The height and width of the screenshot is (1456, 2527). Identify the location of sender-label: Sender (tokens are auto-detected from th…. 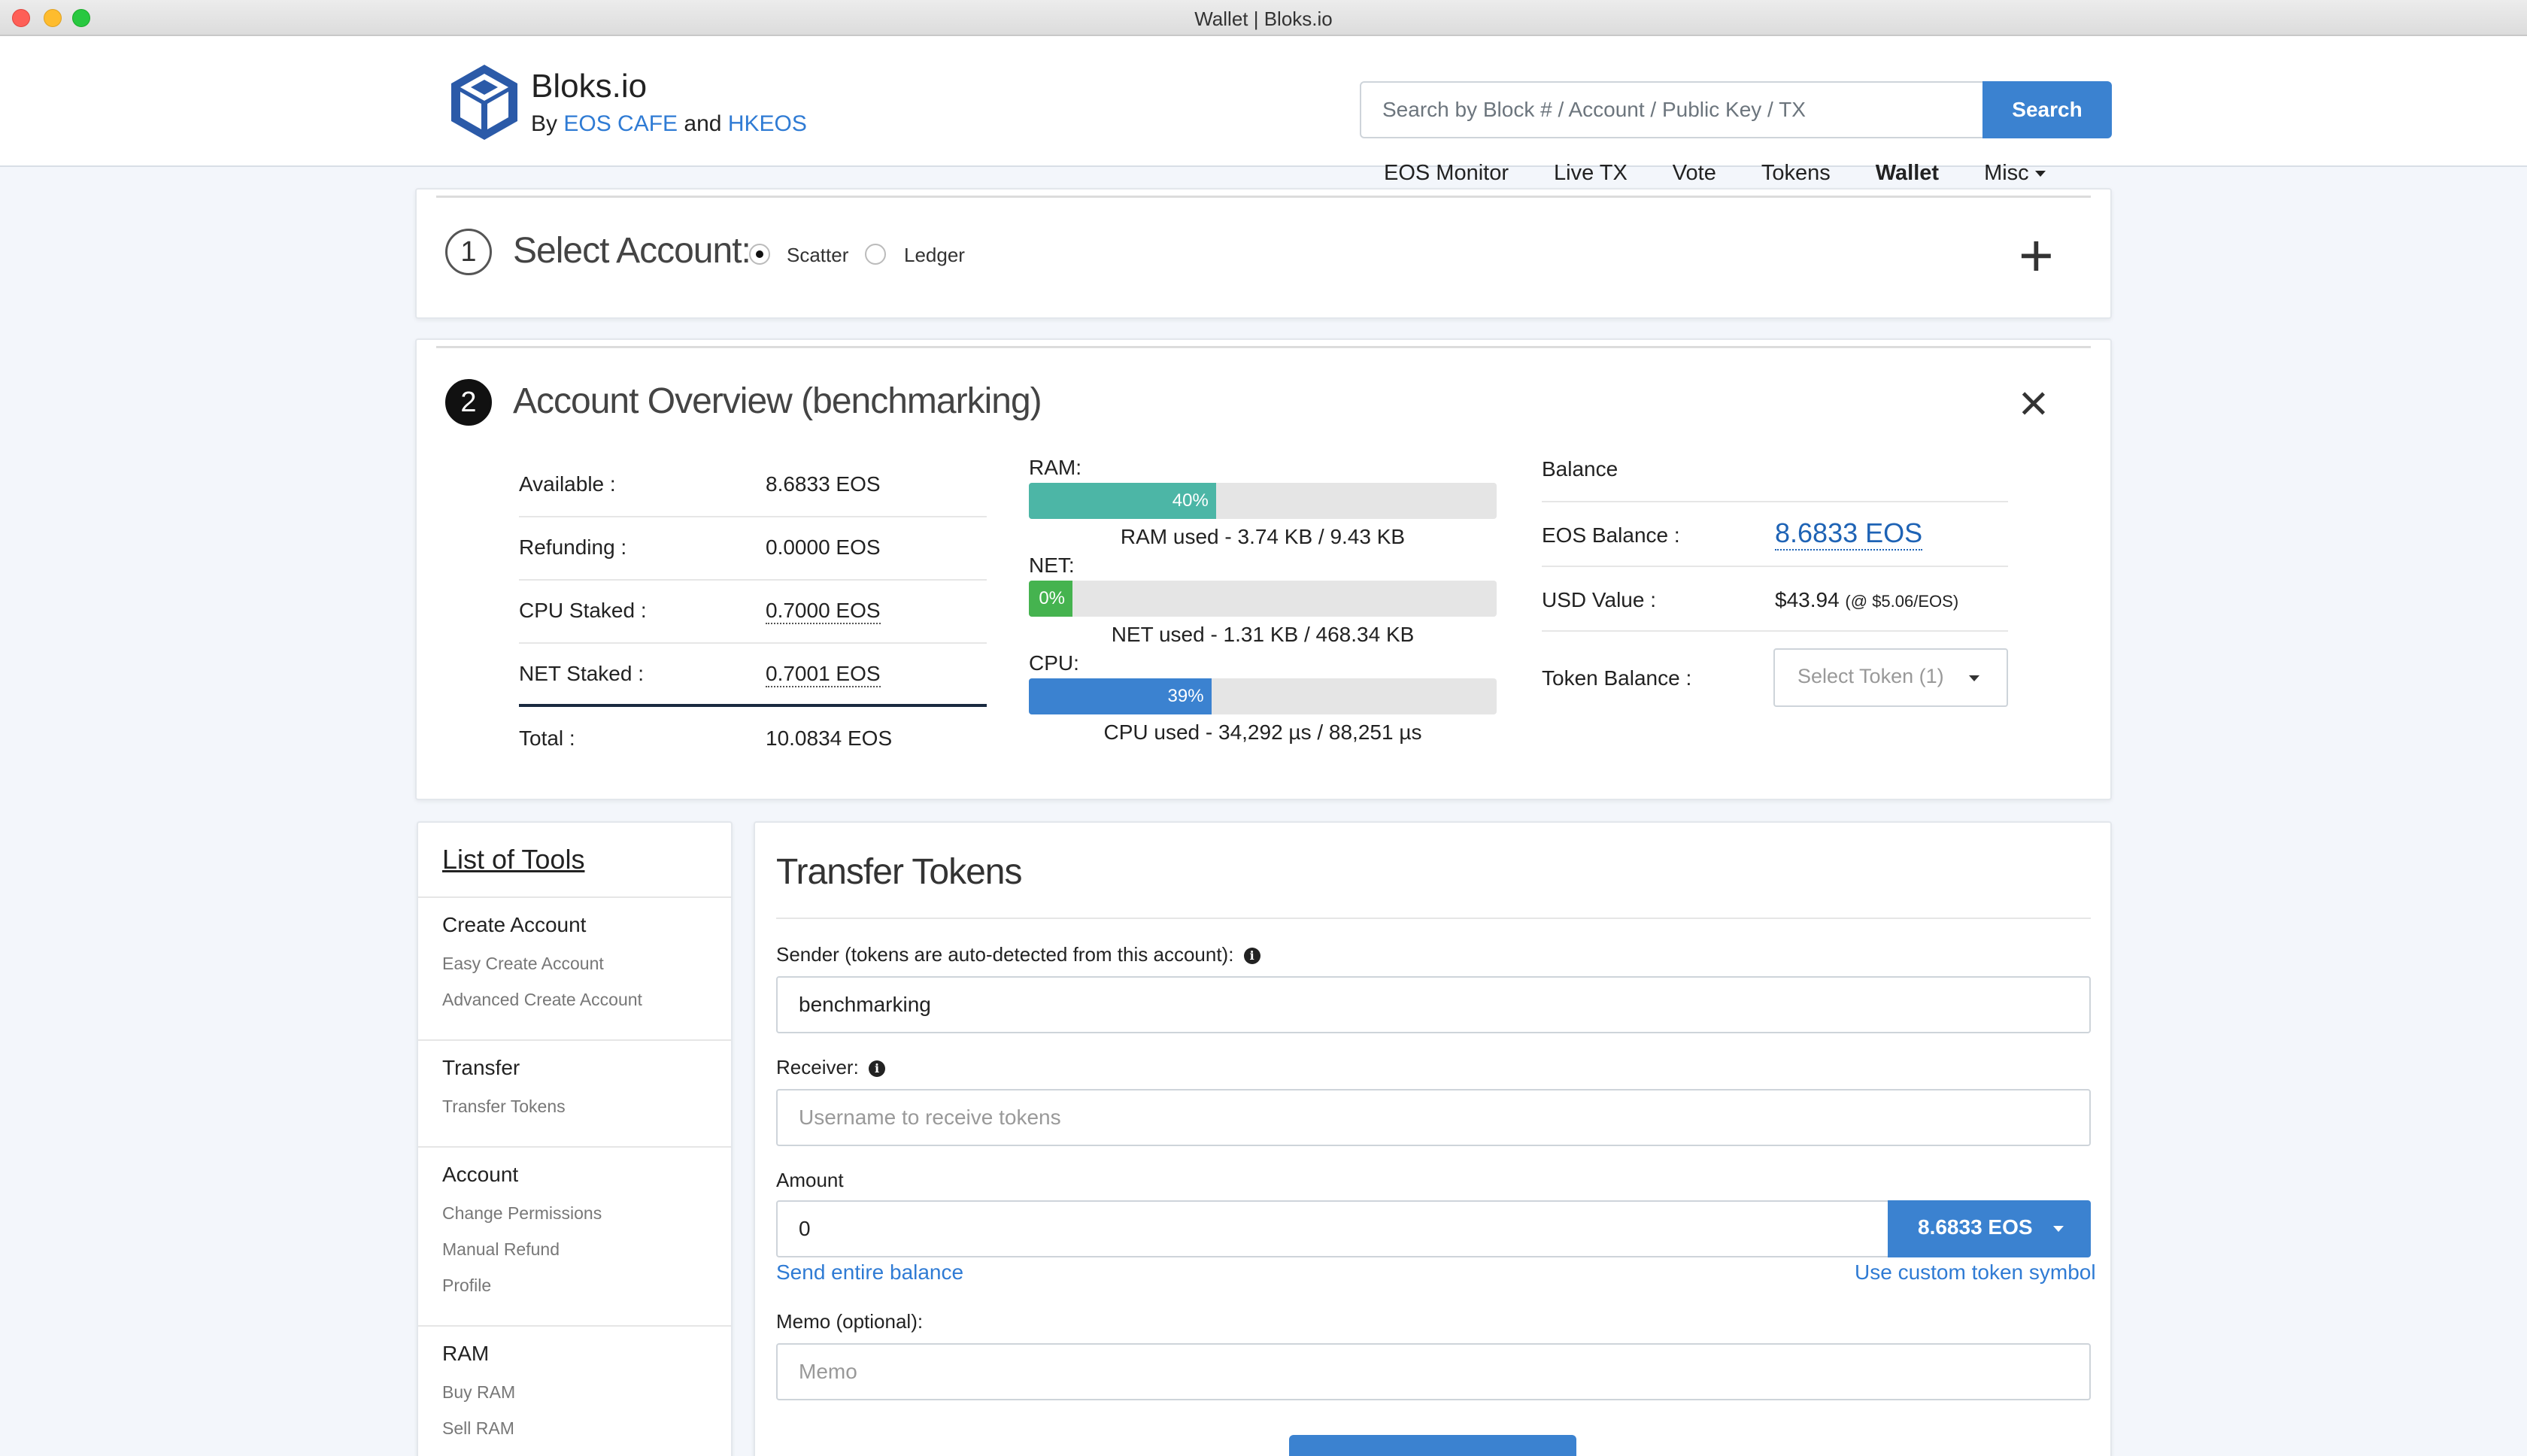
(1018, 955).